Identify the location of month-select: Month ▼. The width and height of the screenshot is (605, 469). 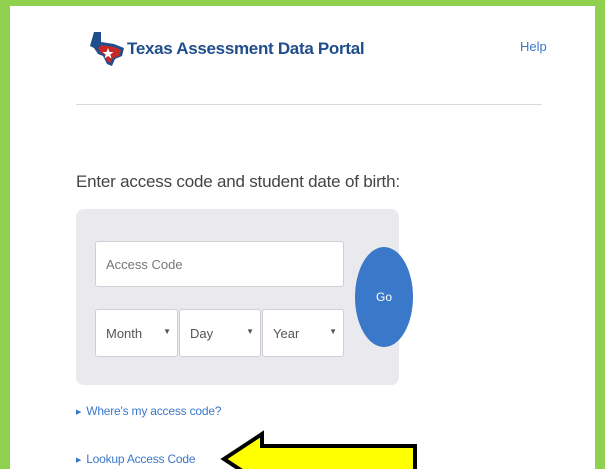
(136, 333).